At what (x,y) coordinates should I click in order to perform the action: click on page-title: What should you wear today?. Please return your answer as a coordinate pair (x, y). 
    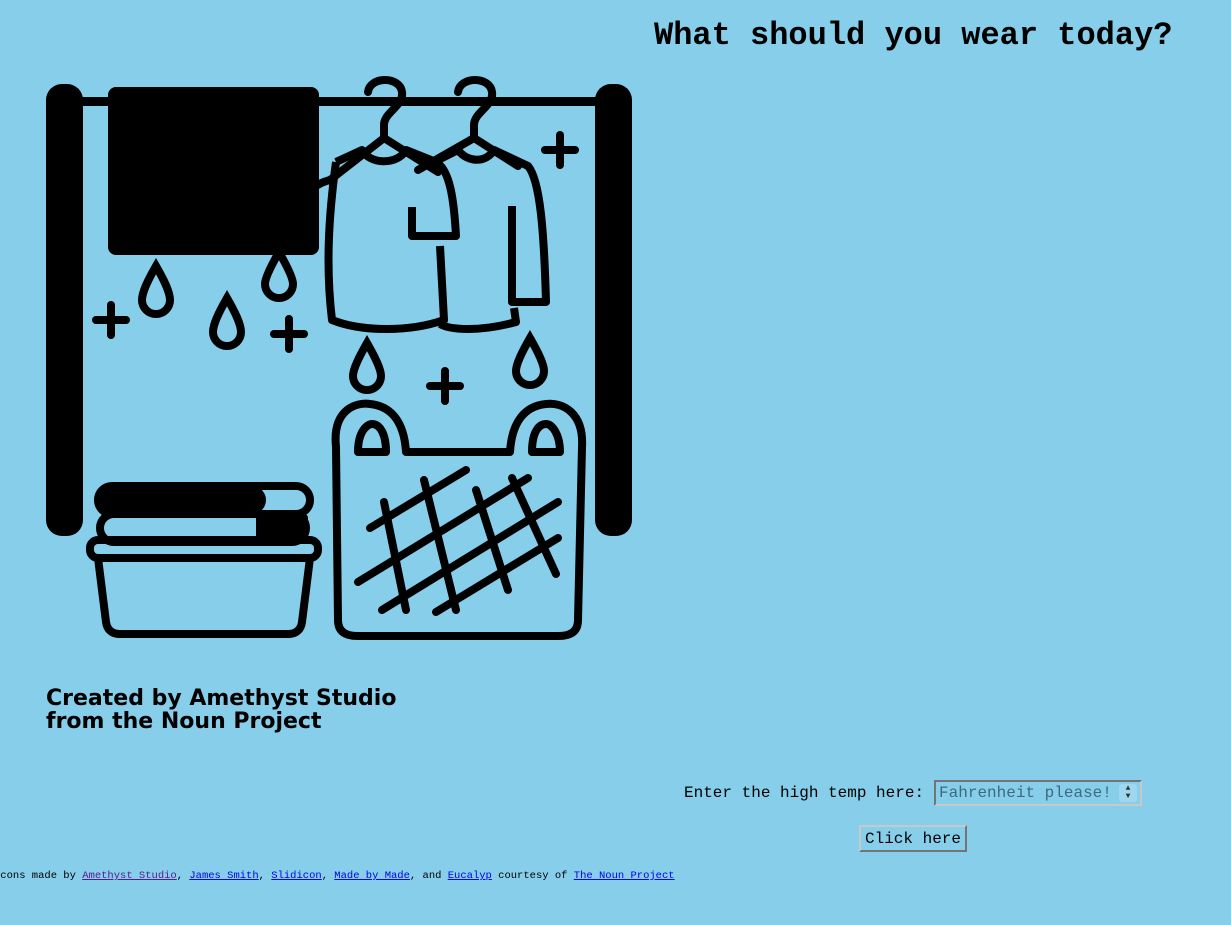
    Looking at the image, I should click on (913, 35).